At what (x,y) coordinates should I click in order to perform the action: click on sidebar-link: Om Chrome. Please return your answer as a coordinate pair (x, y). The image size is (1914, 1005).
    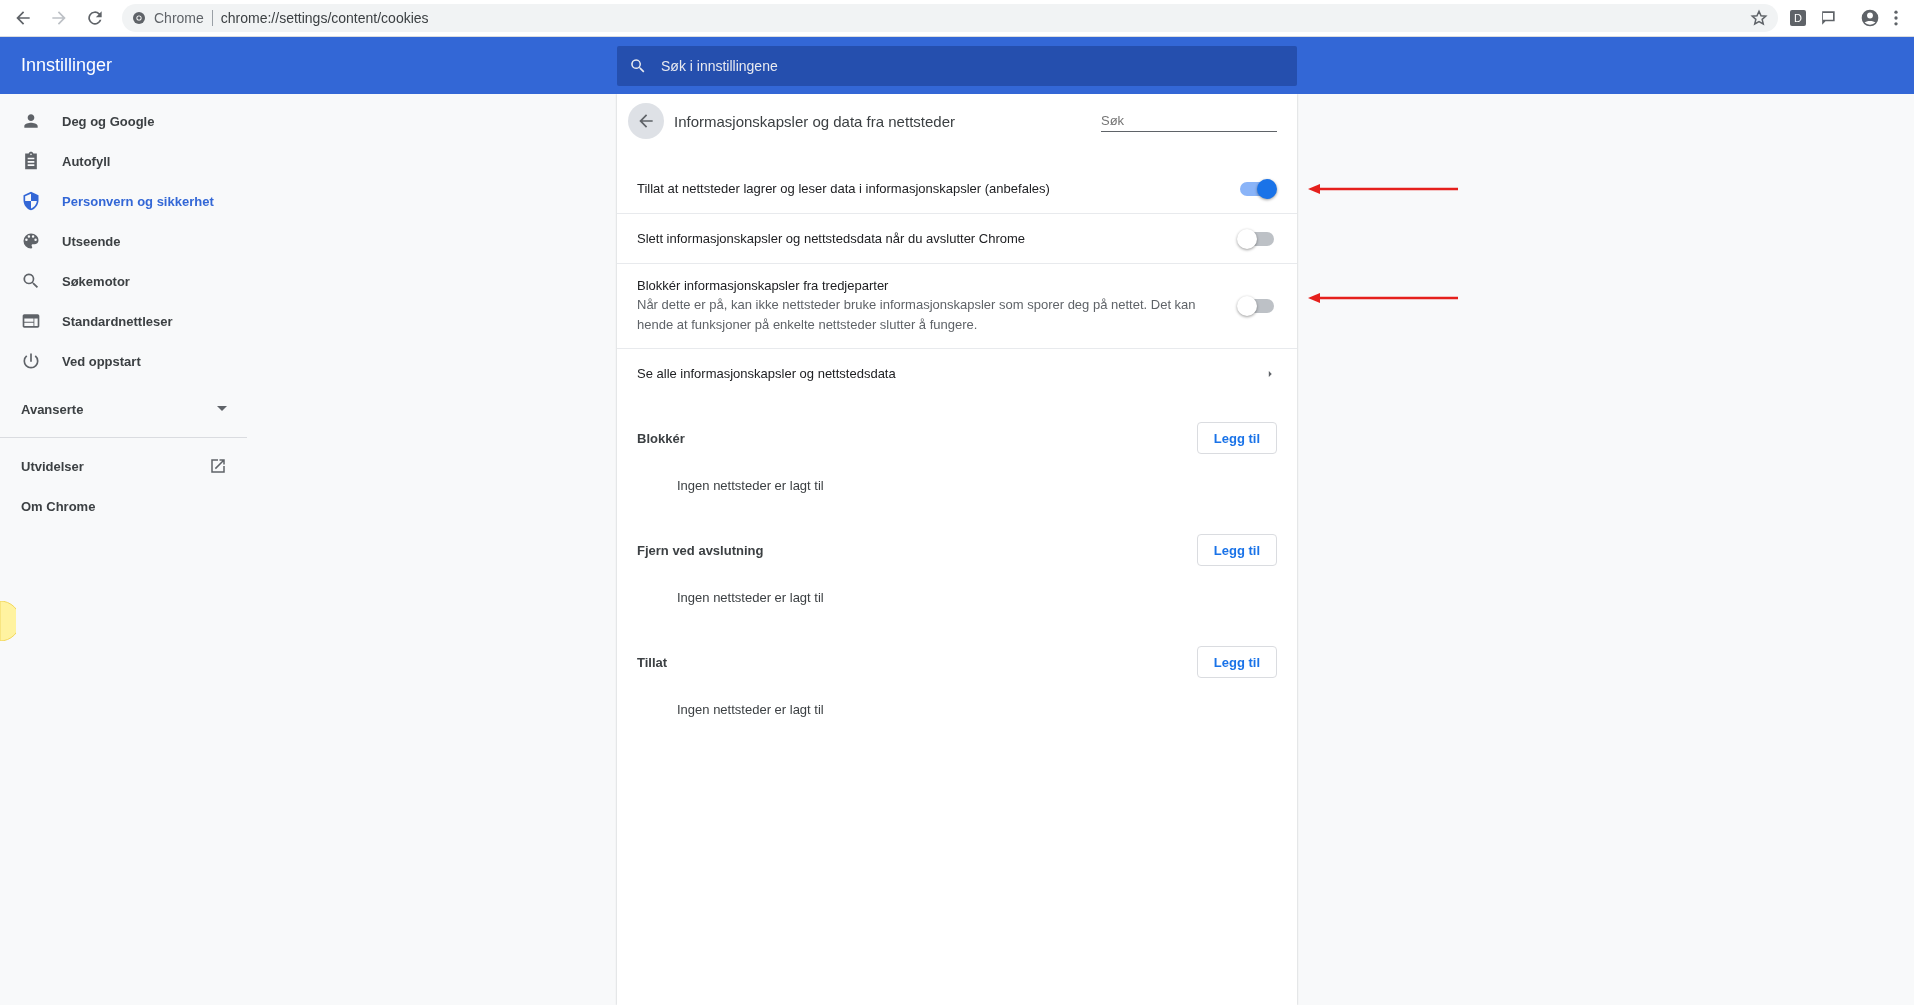
    Looking at the image, I should click on (123, 506).